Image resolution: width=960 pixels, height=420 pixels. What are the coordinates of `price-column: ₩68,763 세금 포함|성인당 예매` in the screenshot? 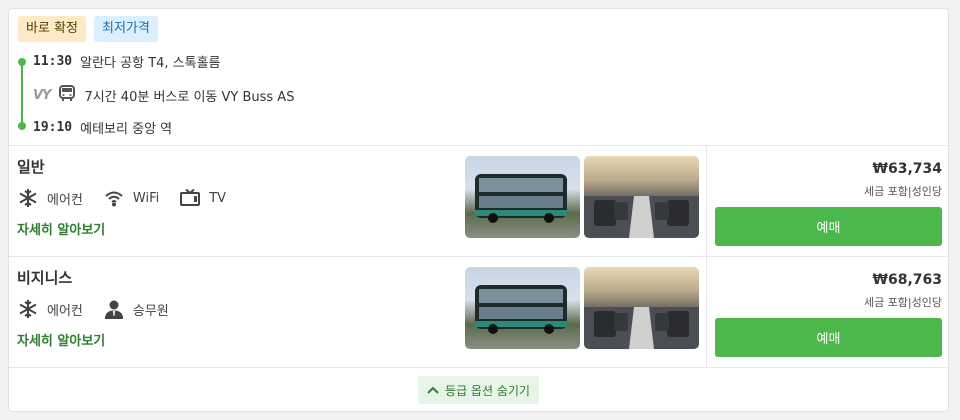 It's located at (828, 312).